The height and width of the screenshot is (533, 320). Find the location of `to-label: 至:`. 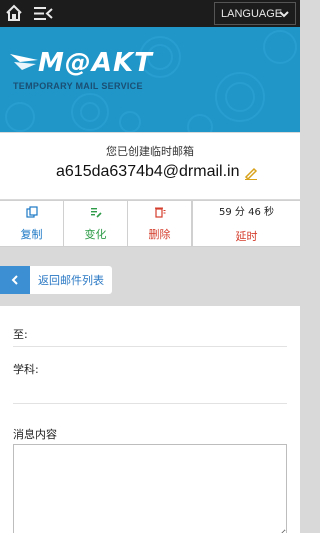

to-label: 至: is located at coordinates (20, 334).